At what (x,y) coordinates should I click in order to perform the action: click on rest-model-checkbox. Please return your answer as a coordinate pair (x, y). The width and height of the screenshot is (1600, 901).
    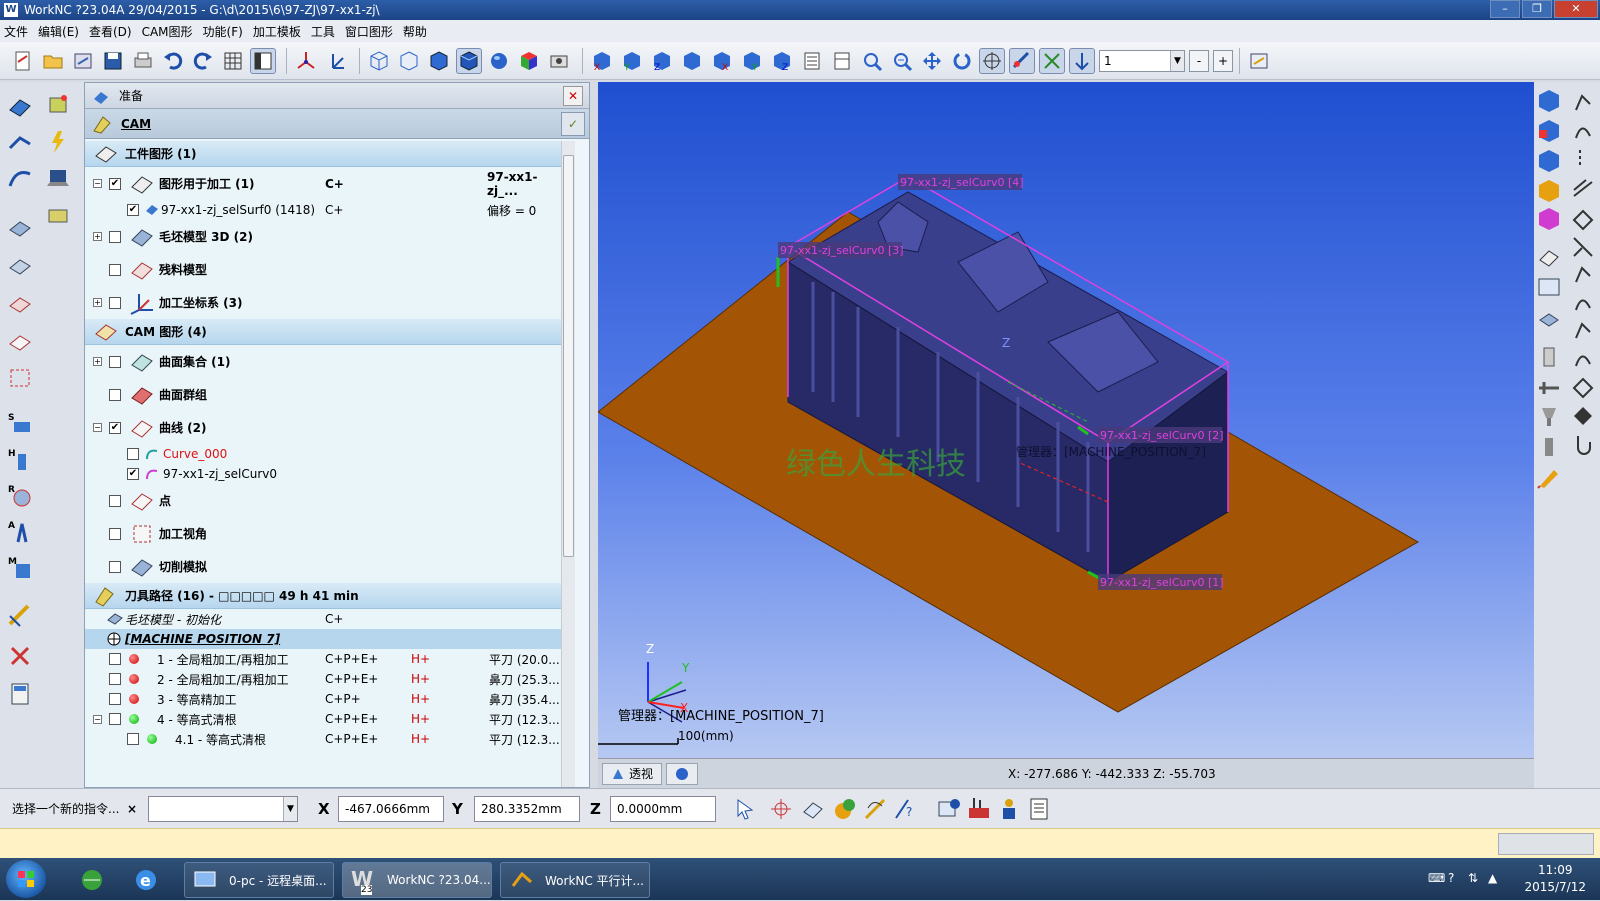
    Looking at the image, I should click on (115, 269).